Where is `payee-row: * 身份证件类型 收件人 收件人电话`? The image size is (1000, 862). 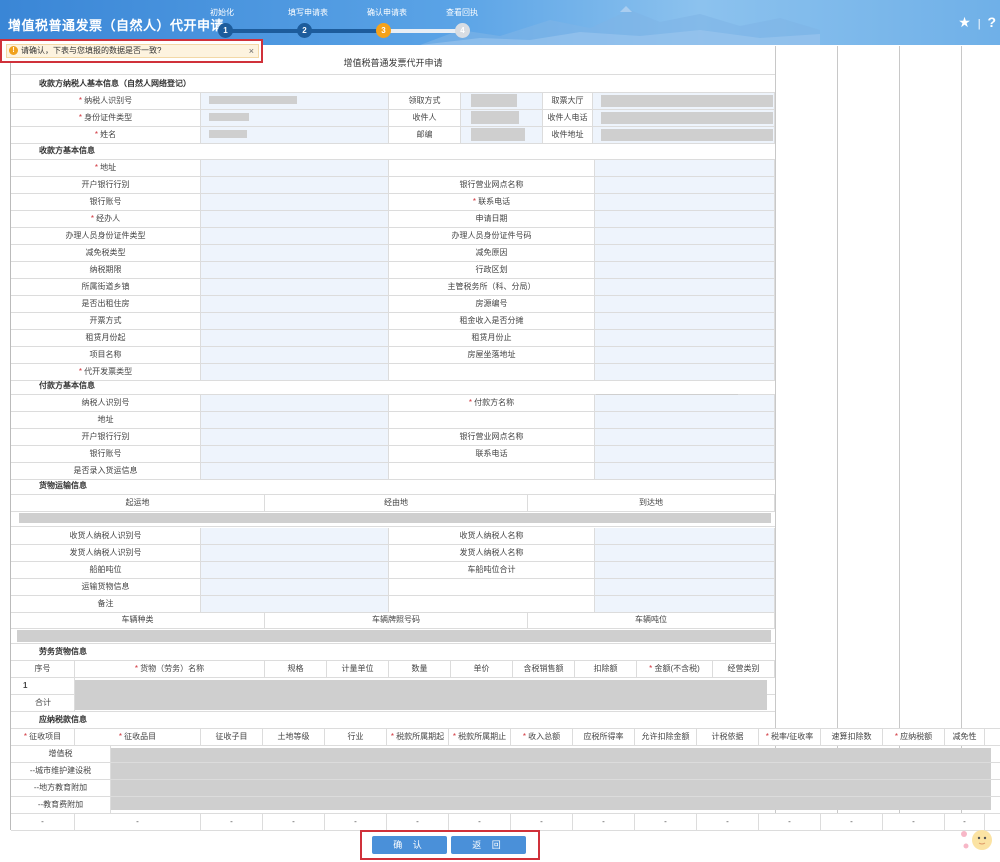 payee-row: * 身份证件类型 收件人 收件人电话 is located at coordinates (393, 118).